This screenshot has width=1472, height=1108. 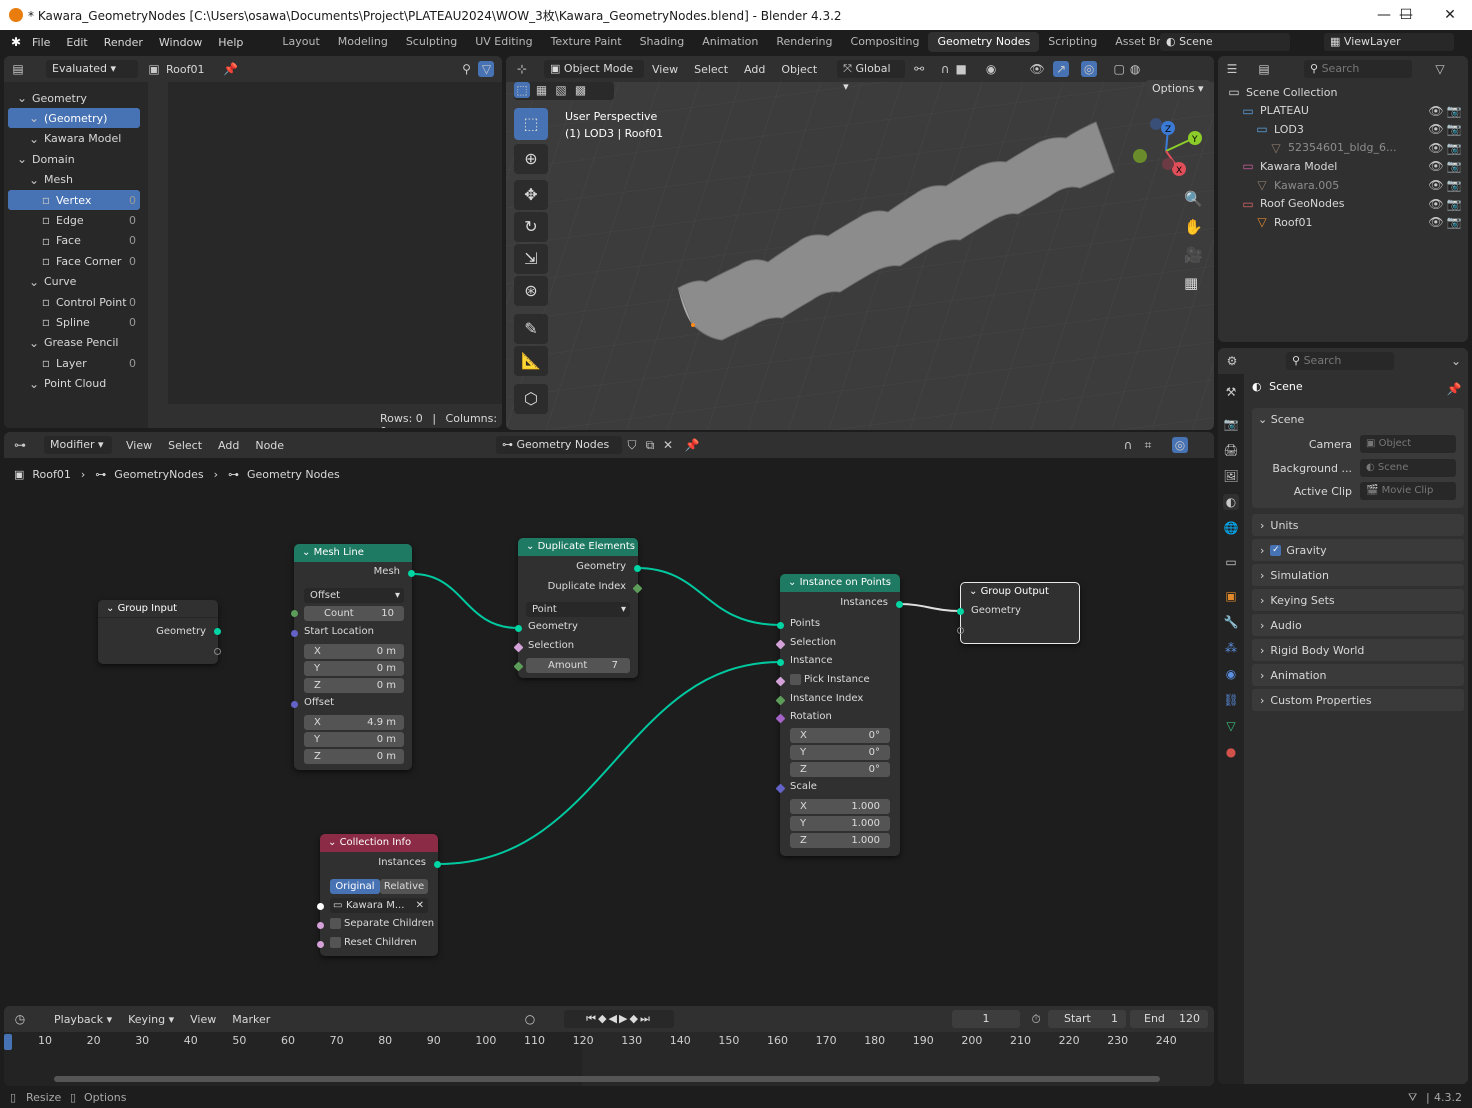 I want to click on jump-end-icon: ⏭, so click(x=646, y=1018).